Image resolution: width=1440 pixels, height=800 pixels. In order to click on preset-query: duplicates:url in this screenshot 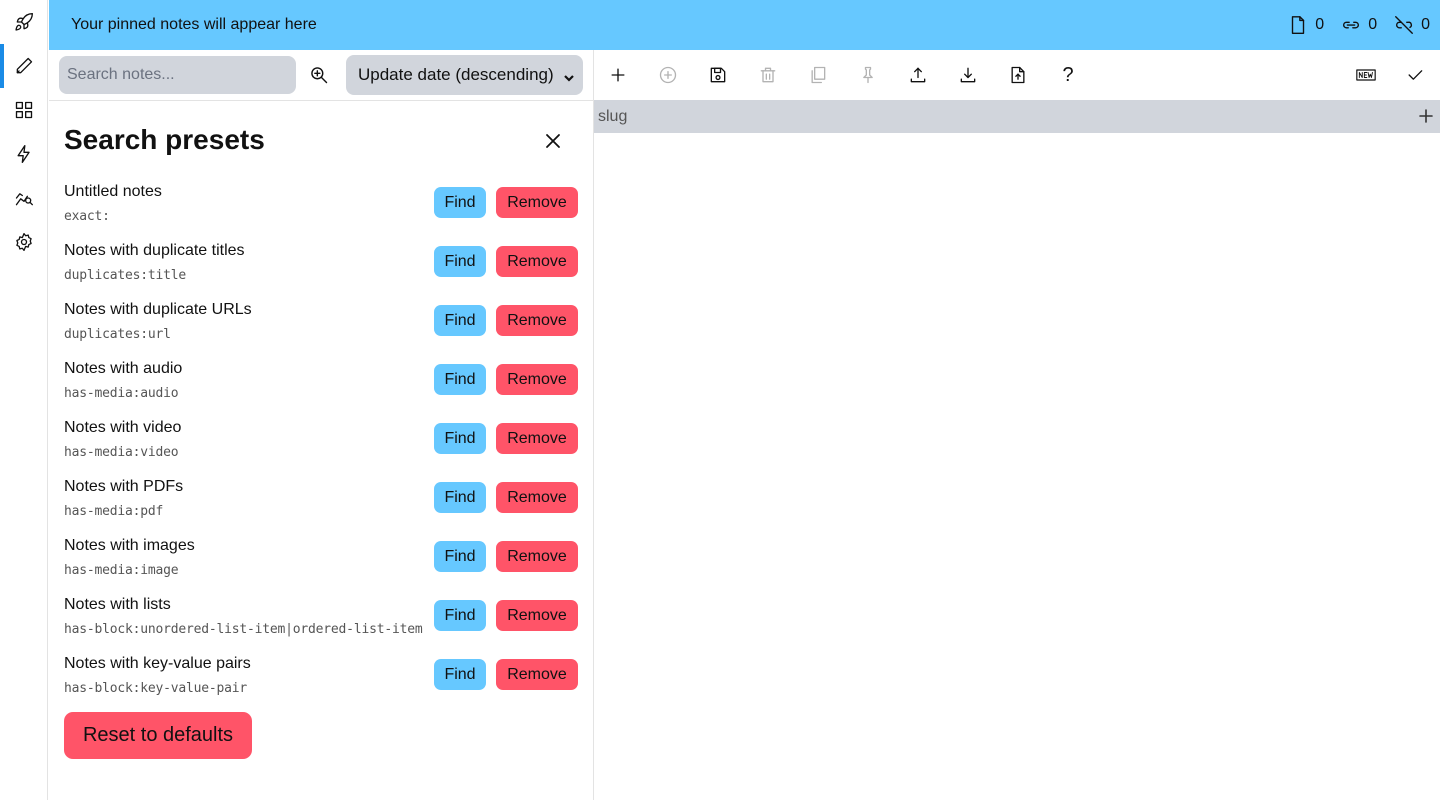, I will do `click(117, 334)`.